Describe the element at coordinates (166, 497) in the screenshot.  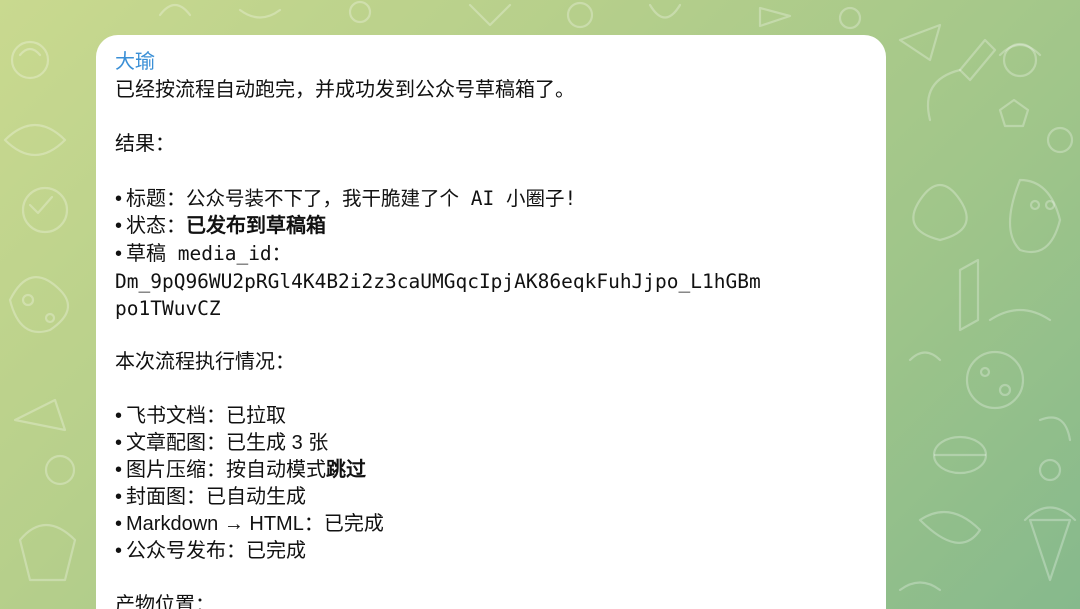
I see `process-item-label: 封面图：` at that location.